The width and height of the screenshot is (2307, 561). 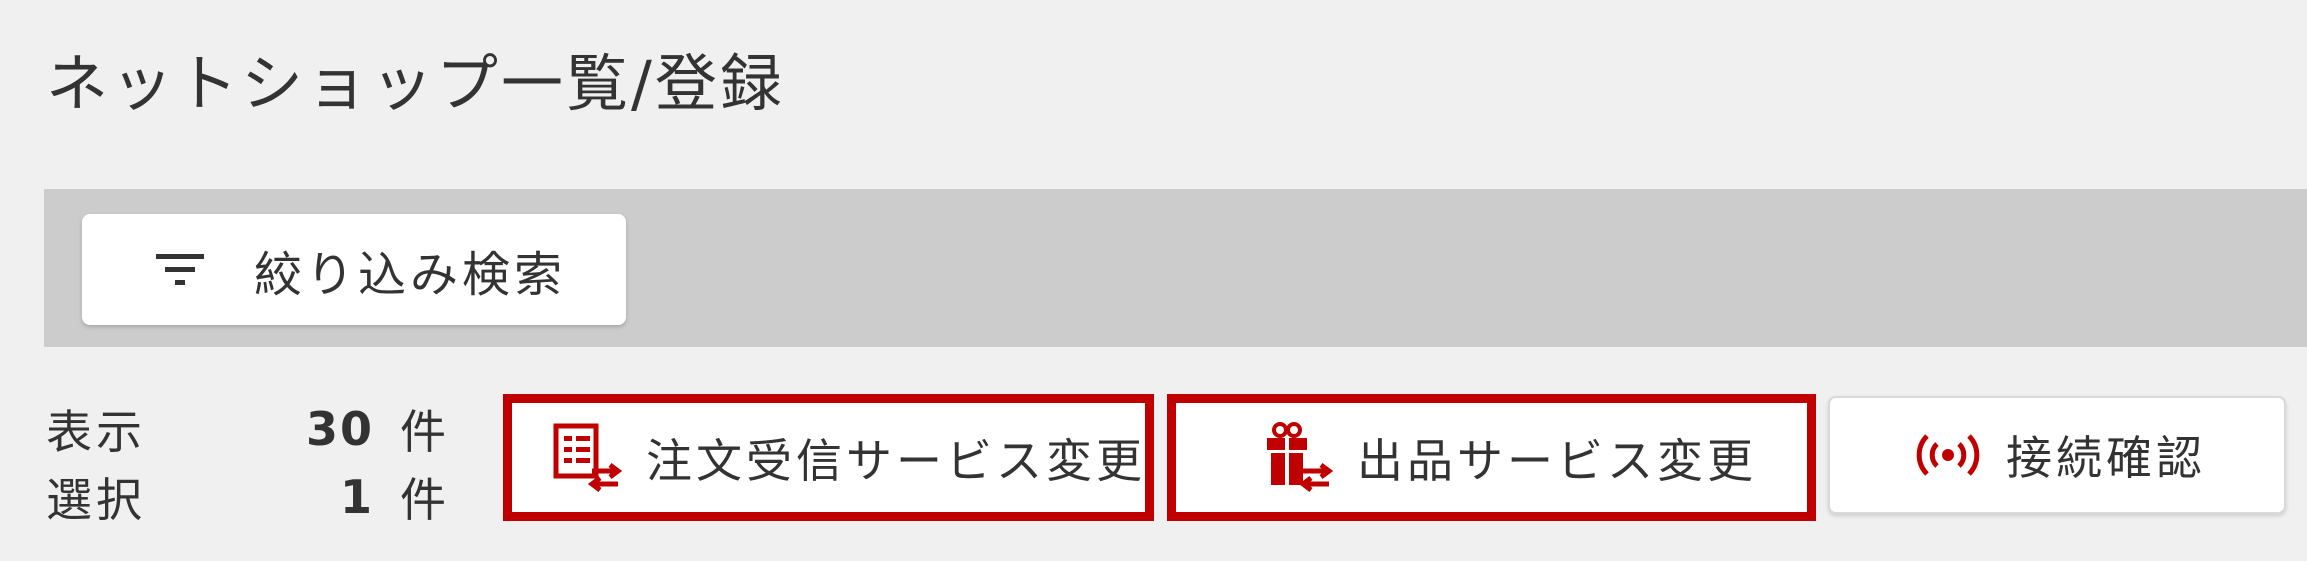 What do you see at coordinates (356, 497) in the screenshot?
I see `selected-count-value: 1` at bounding box center [356, 497].